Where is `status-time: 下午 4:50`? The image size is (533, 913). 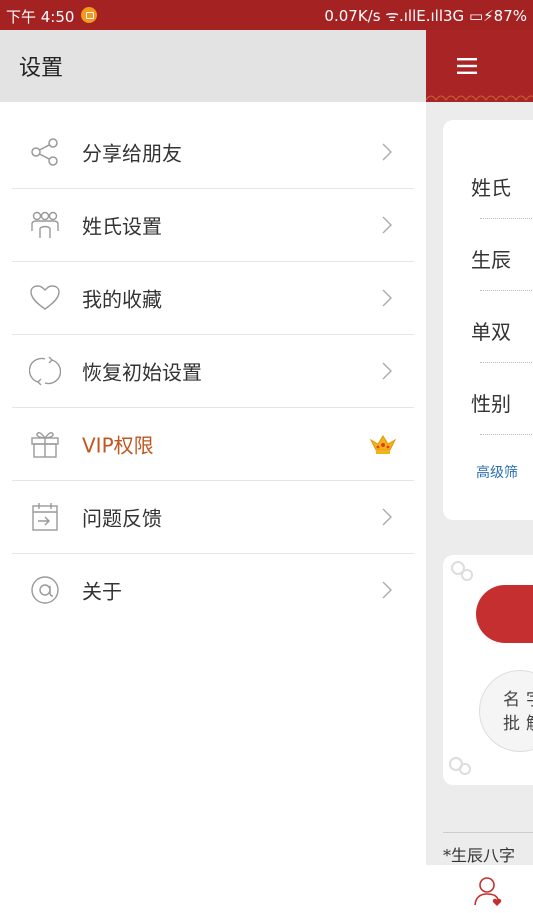 status-time: 下午 4:50 is located at coordinates (40, 17).